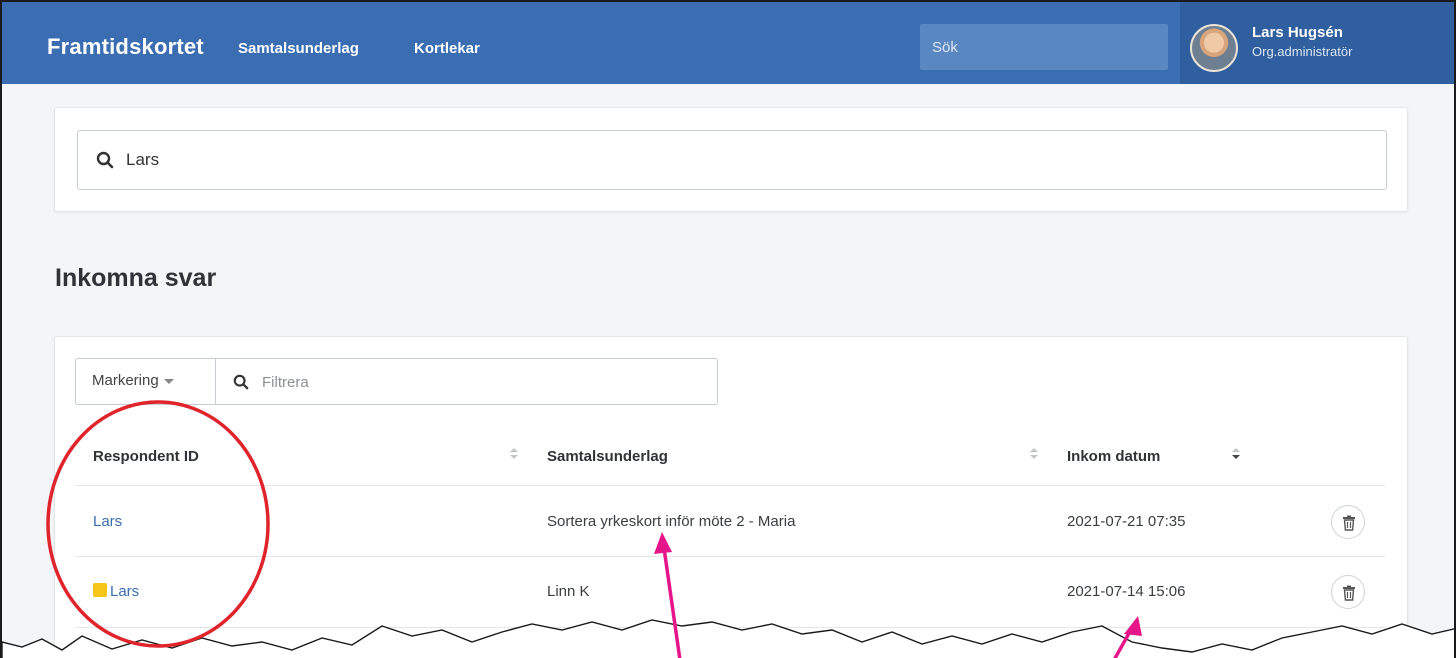  I want to click on markering-dropdown: Markering, so click(146, 381).